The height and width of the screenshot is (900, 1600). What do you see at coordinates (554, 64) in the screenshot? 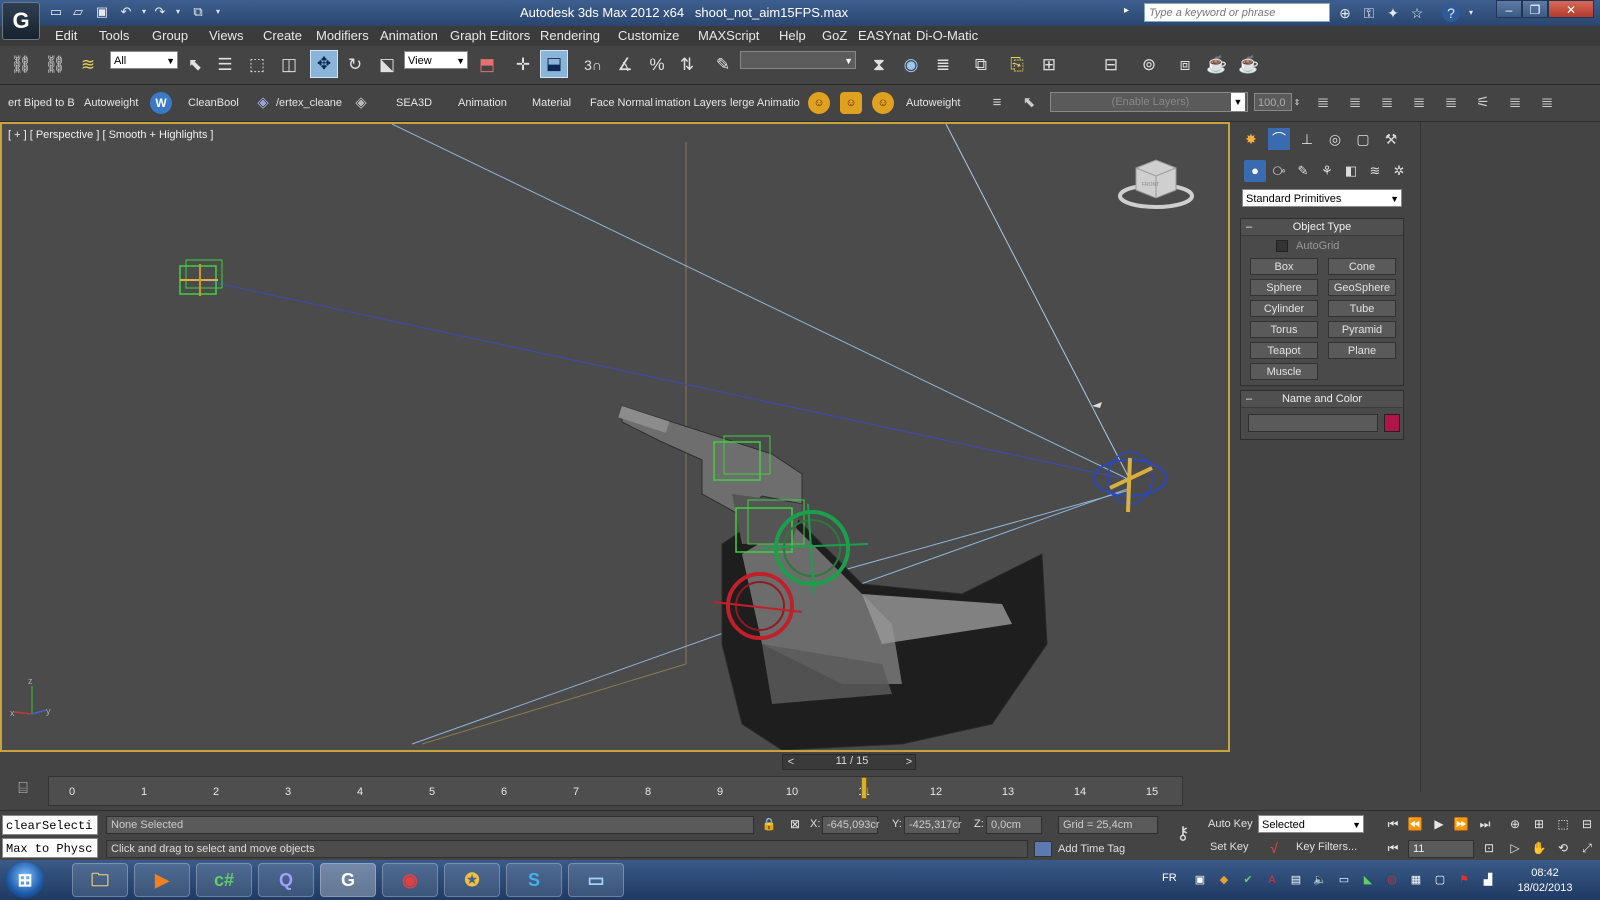
I see `keyboard-shortcut-override-icon: ⬓` at bounding box center [554, 64].